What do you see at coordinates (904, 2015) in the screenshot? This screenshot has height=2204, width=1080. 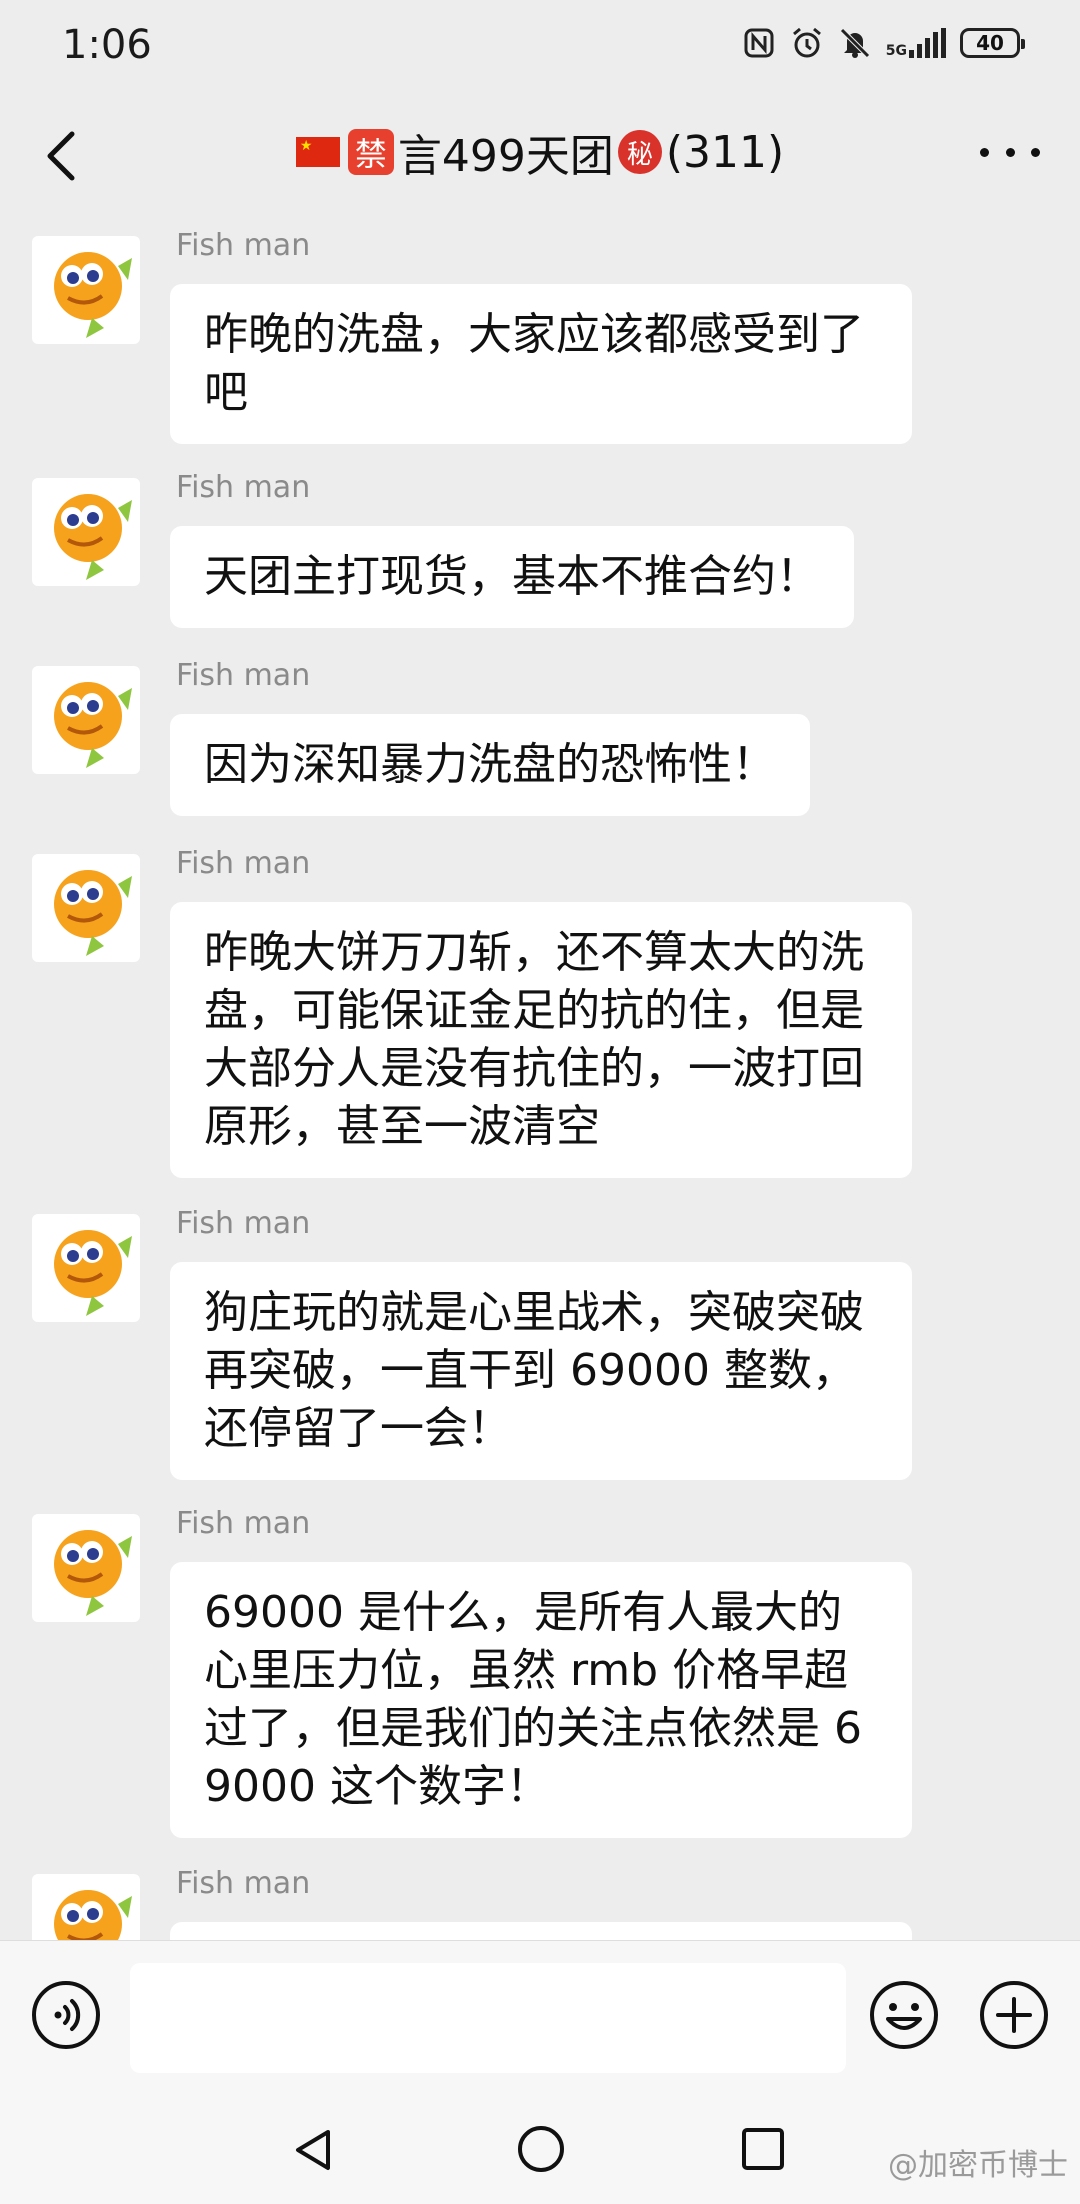 I see `emoji-icon` at bounding box center [904, 2015].